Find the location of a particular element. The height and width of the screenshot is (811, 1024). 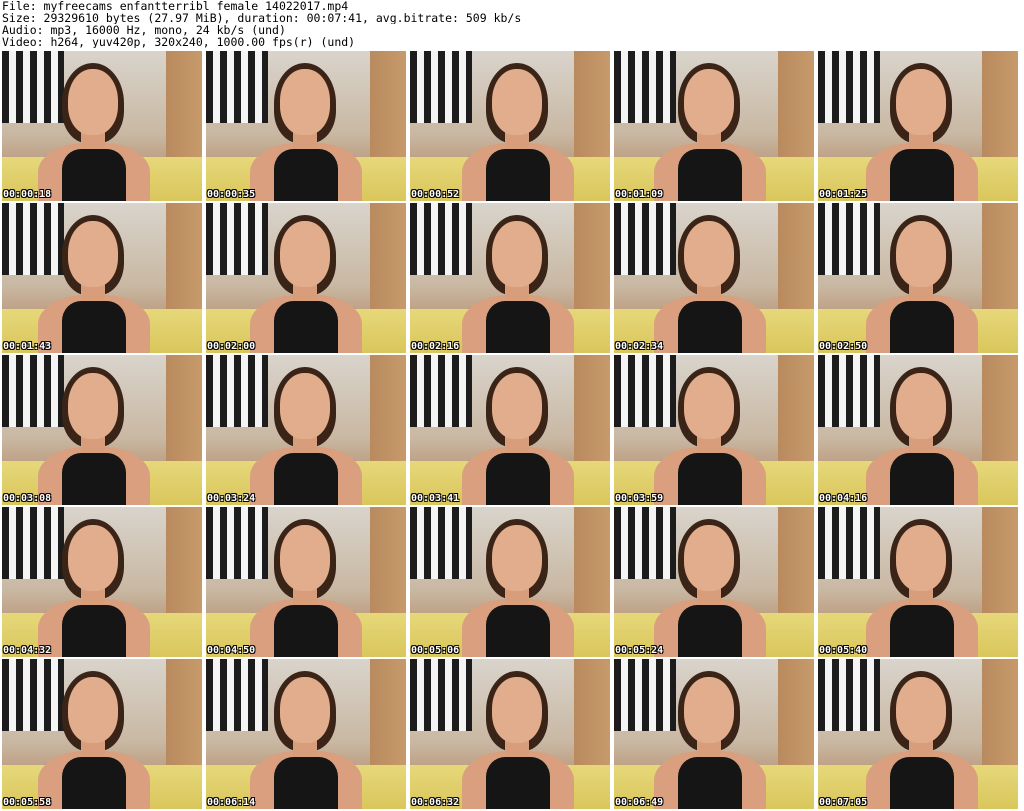

frame-timestamp: 00:04:32 is located at coordinates (27, 650).